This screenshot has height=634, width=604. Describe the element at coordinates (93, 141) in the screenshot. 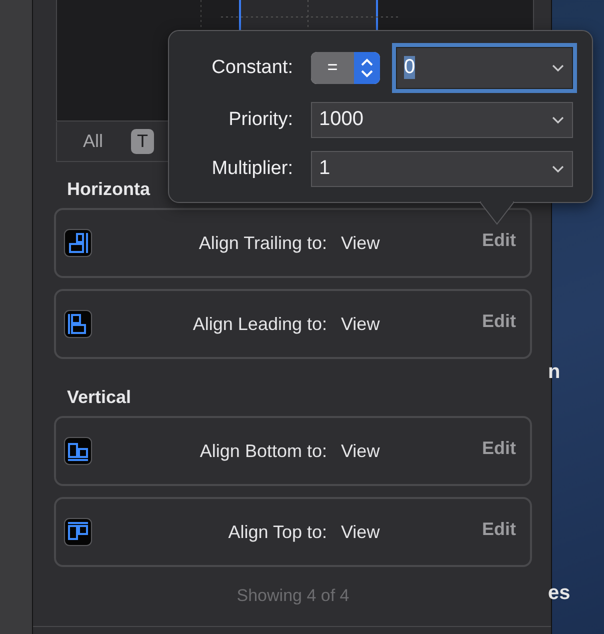

I see `filter-tab: All` at that location.